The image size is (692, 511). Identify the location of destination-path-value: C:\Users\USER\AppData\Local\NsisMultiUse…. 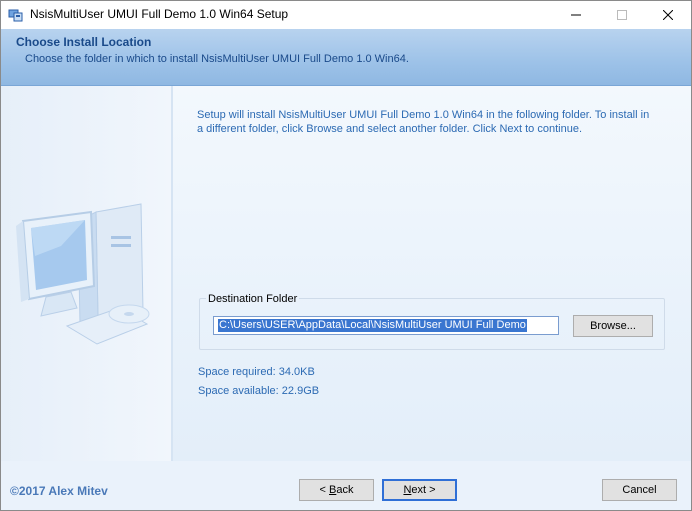
(372, 325).